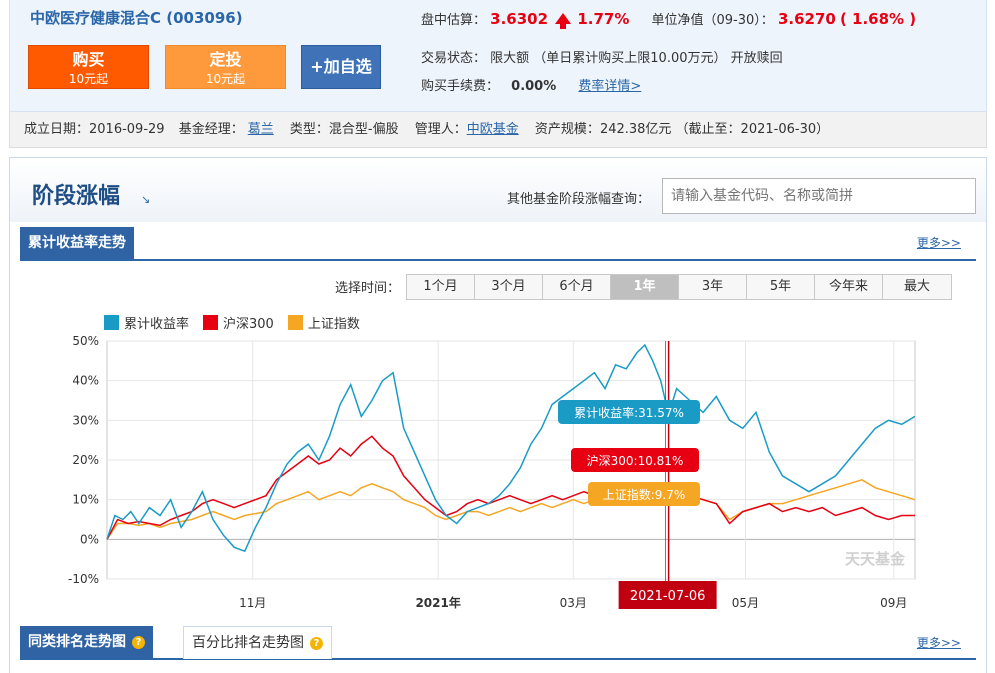  I want to click on type-label: 类型：, so click(309, 129).